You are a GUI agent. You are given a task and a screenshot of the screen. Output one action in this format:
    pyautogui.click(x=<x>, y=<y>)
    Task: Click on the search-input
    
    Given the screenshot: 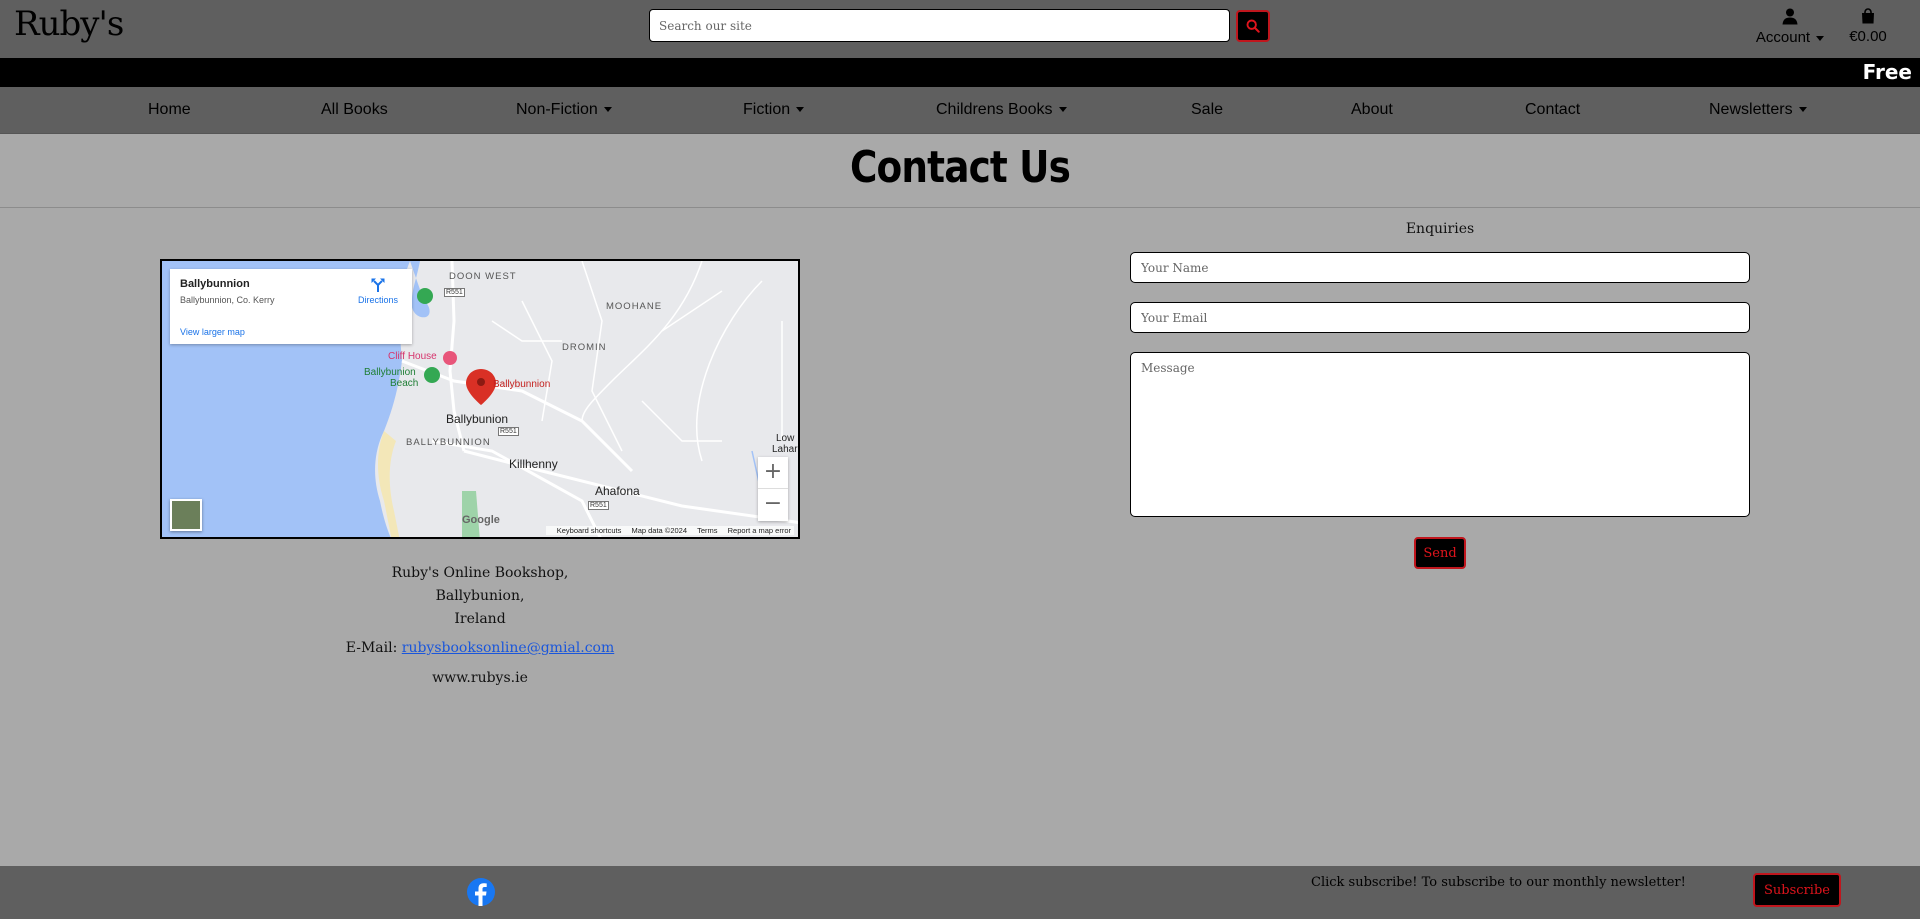 What is the action you would take?
    pyautogui.click(x=939, y=25)
    